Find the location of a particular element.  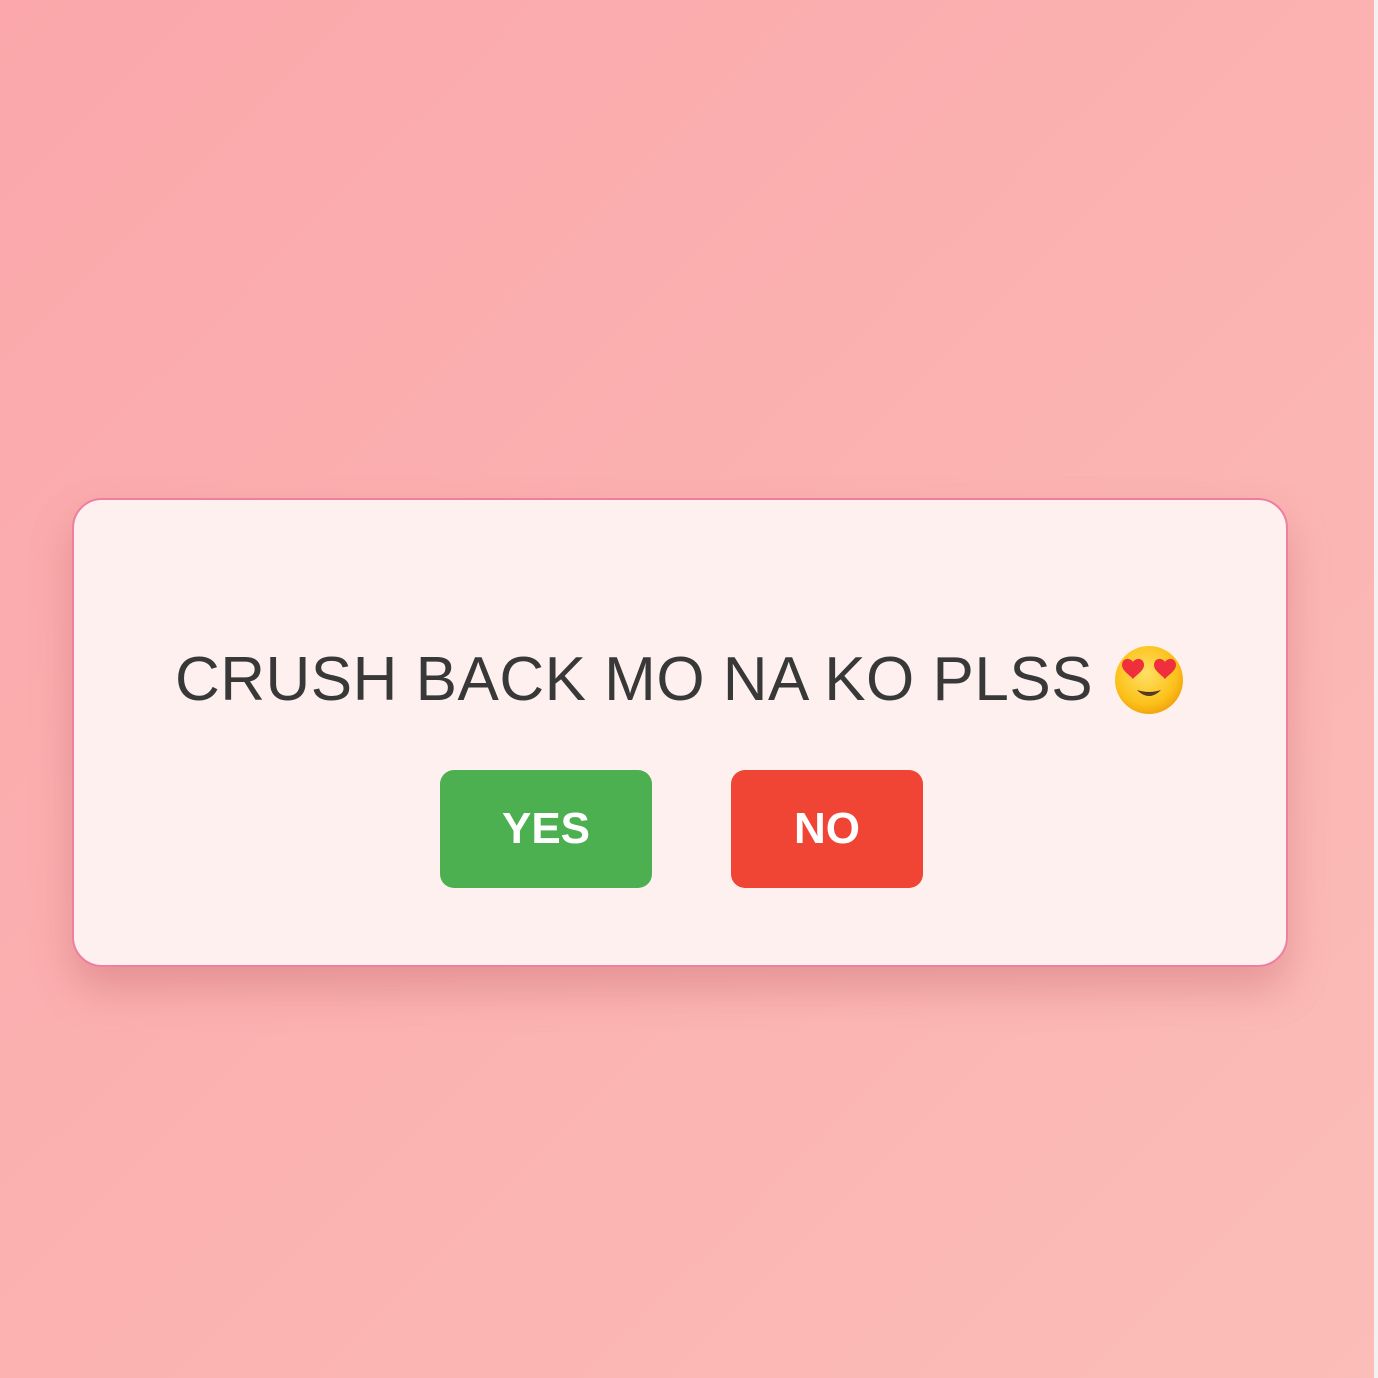

no-button: NO is located at coordinates (827, 829).